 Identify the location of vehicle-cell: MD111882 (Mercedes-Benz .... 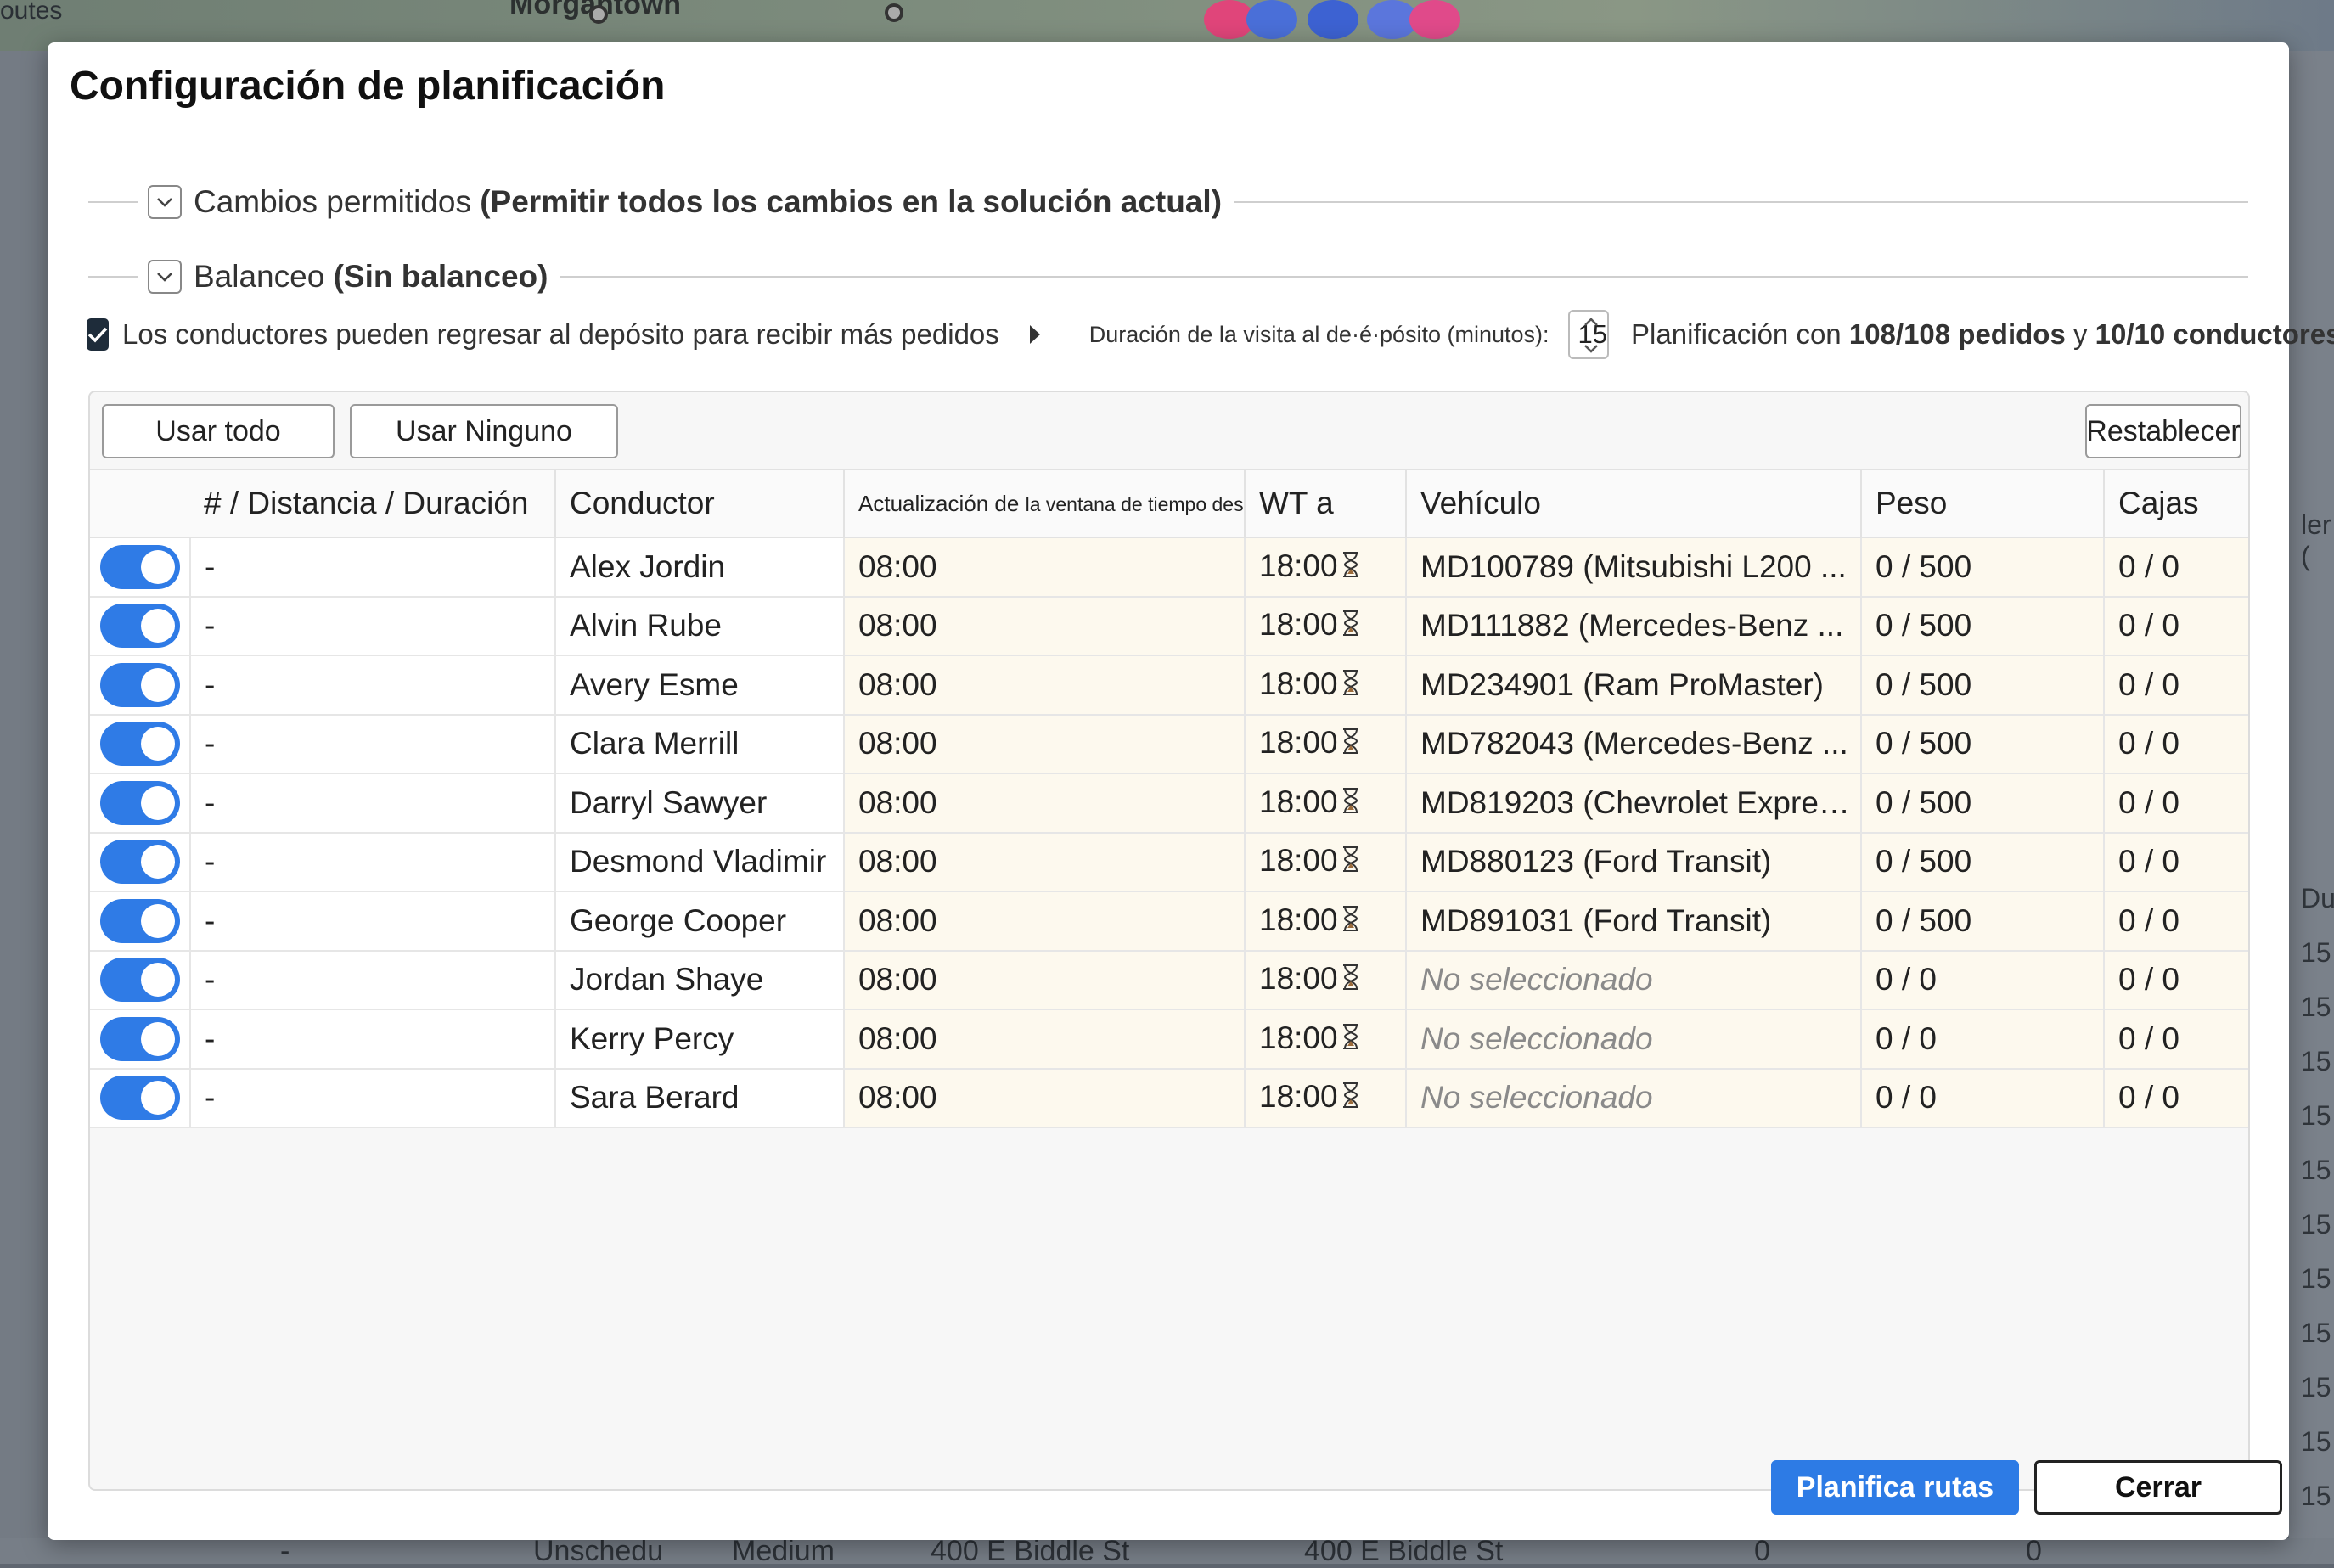
(1634, 626).